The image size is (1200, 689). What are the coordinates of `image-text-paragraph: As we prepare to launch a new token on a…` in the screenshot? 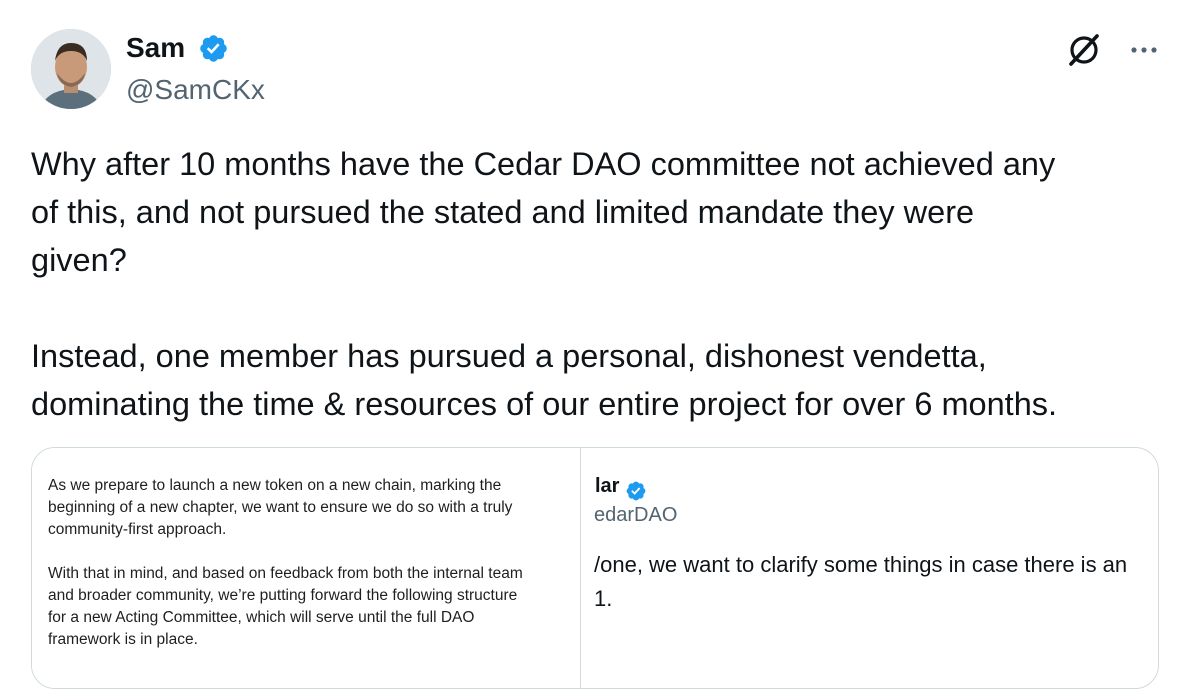 It's located at (280, 507).